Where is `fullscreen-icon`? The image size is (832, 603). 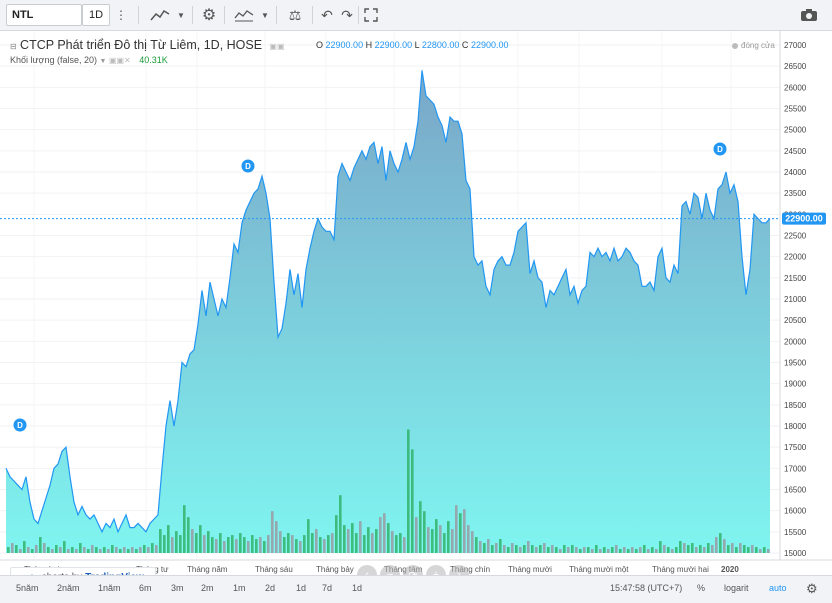 fullscreen-icon is located at coordinates (371, 15).